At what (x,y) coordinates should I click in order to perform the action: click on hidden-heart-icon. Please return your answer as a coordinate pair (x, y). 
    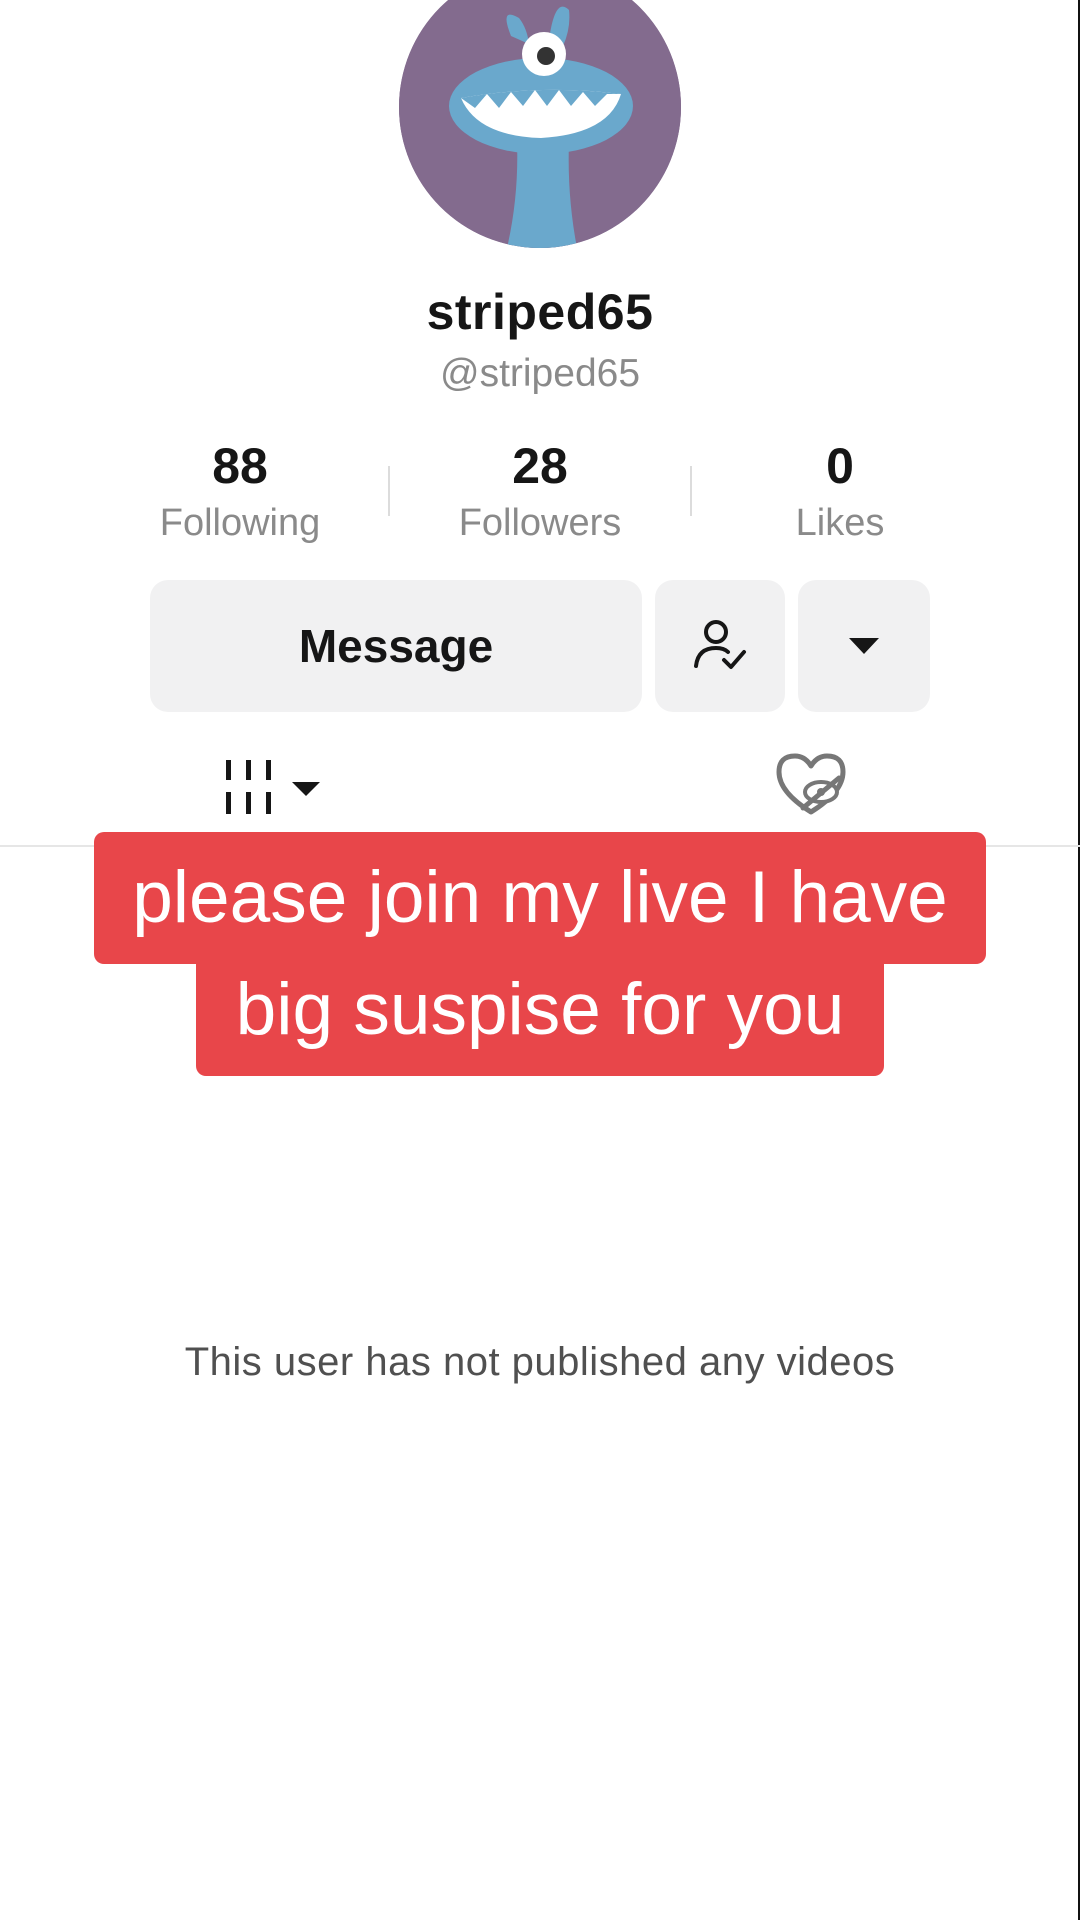
    Looking at the image, I should click on (811, 784).